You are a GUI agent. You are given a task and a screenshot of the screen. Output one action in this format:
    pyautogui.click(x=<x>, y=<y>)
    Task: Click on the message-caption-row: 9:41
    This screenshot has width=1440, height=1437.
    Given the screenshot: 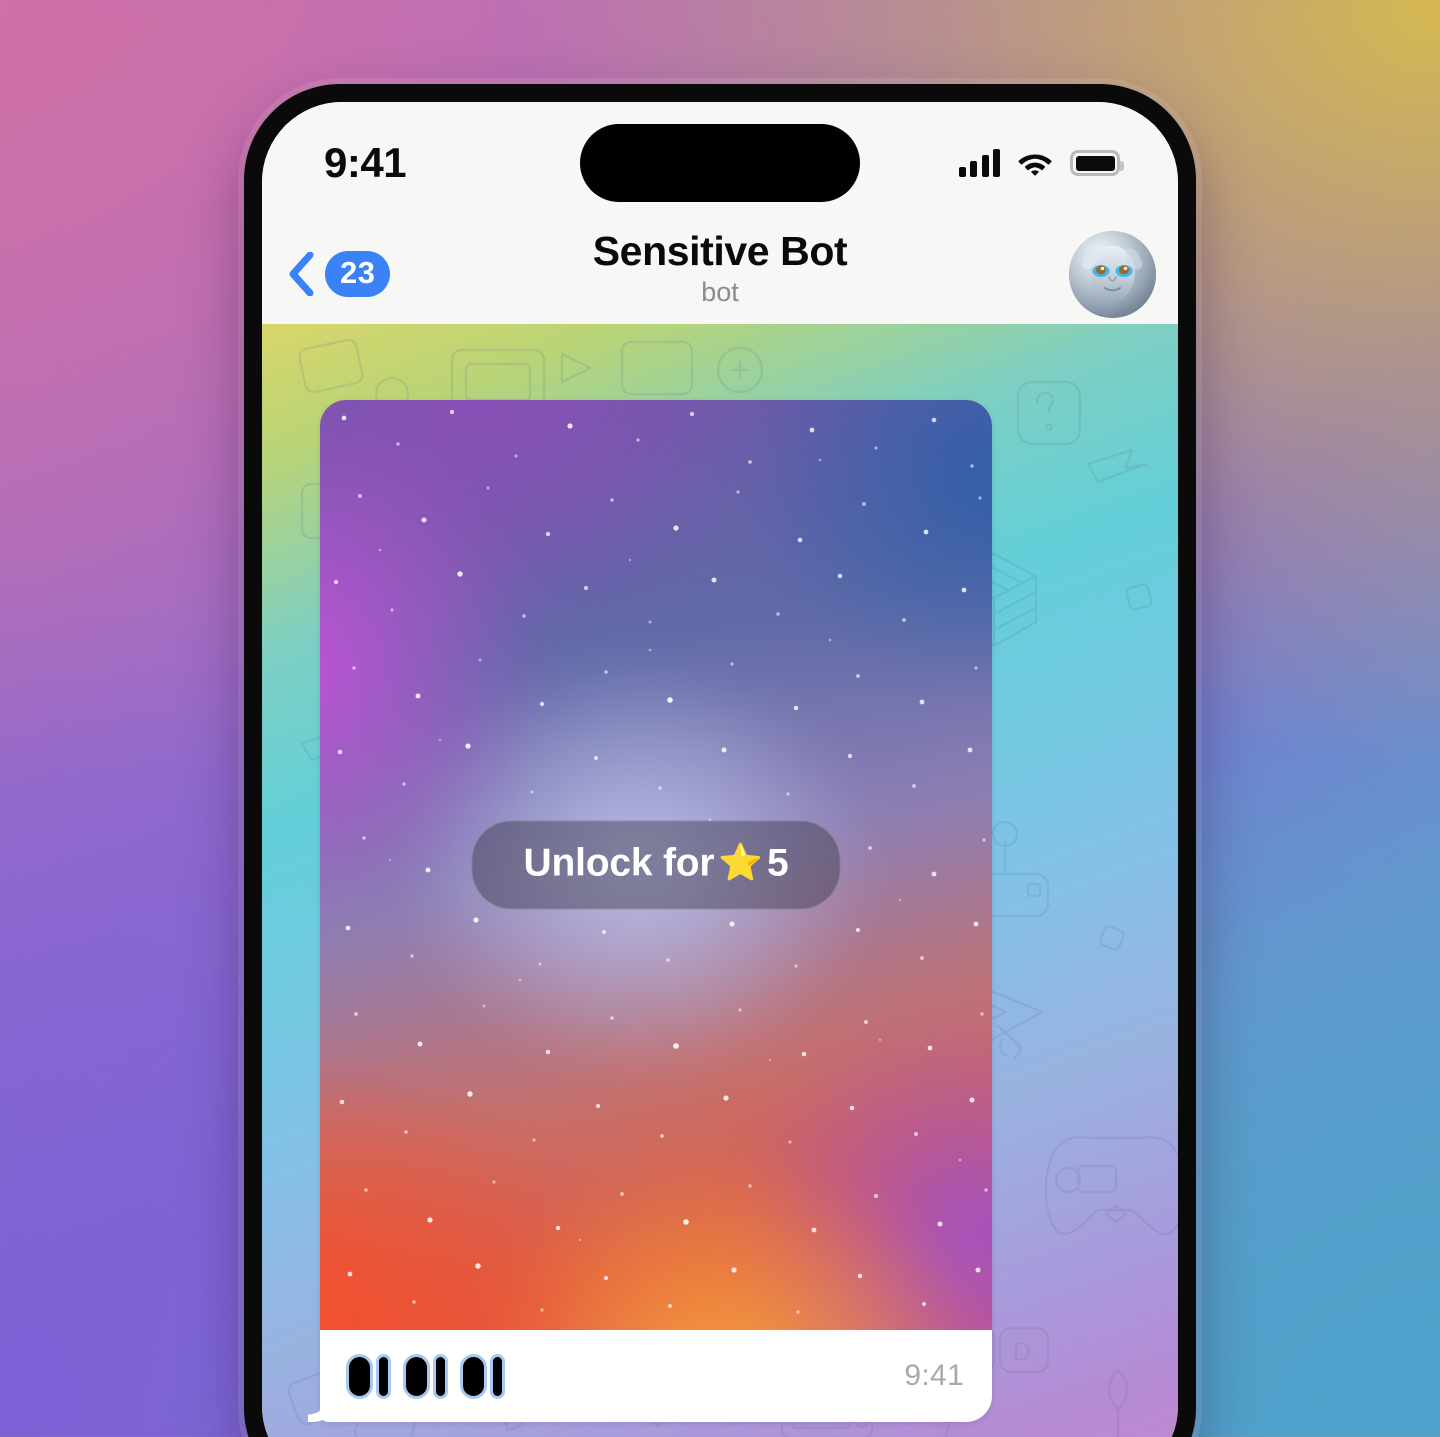 What is the action you would take?
    pyautogui.click(x=656, y=1376)
    